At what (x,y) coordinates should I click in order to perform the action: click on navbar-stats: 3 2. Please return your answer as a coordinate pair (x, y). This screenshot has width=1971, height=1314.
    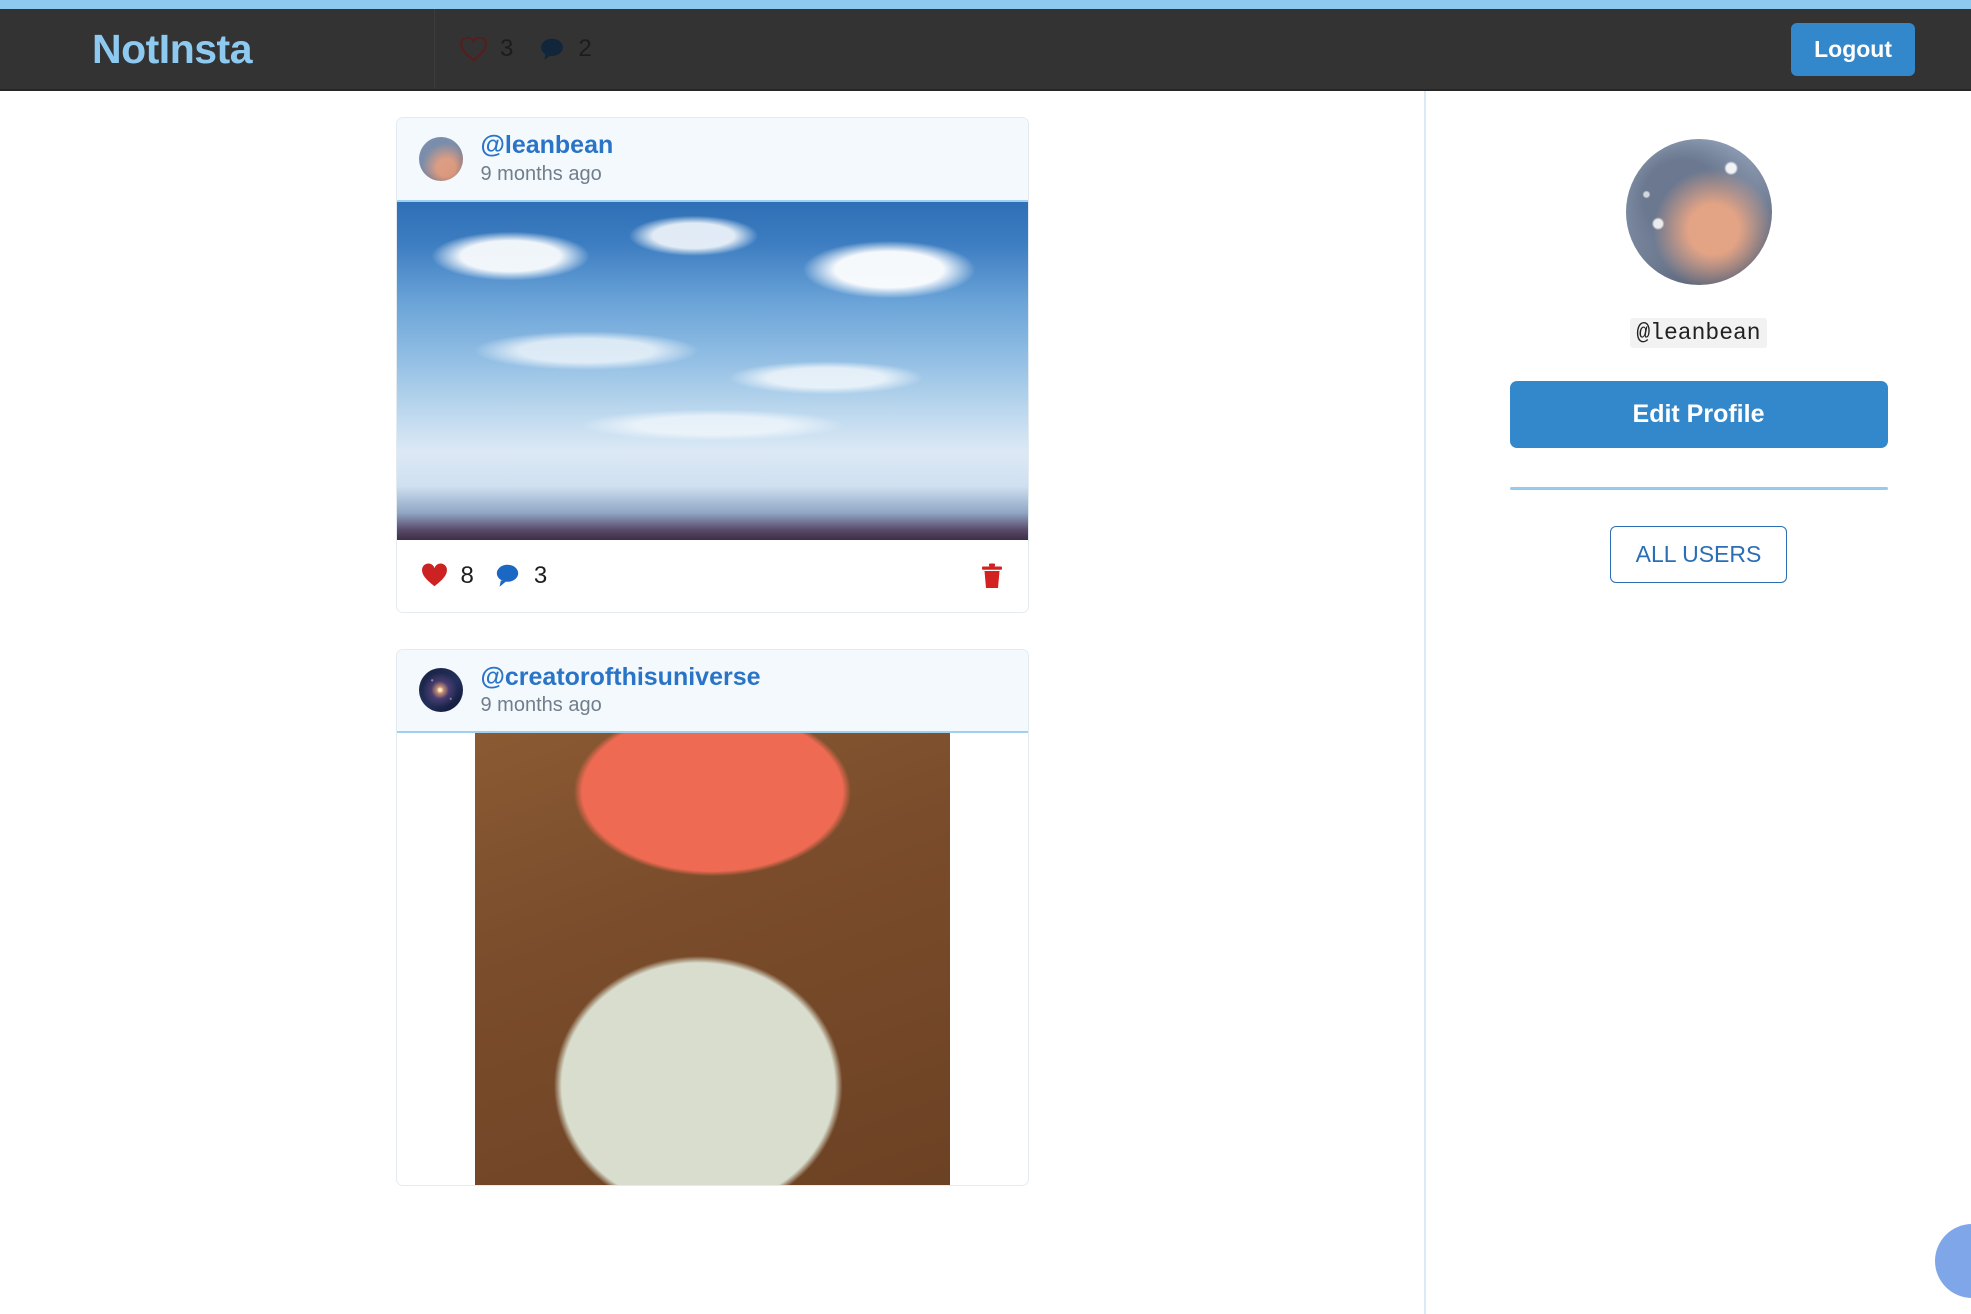
    Looking at the image, I should click on (749, 49).